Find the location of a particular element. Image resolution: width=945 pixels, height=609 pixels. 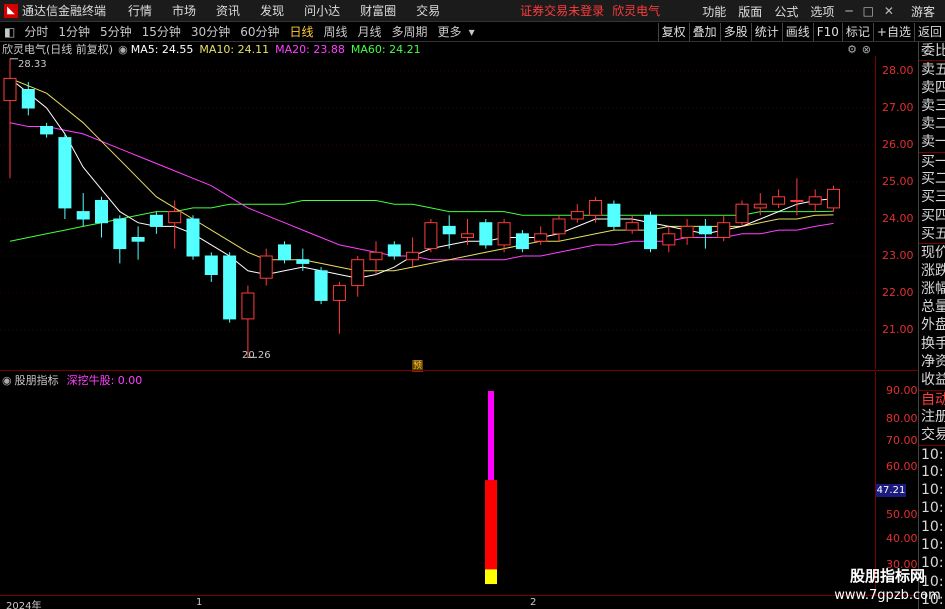

trade-row: 交易 is located at coordinates (932, 435).